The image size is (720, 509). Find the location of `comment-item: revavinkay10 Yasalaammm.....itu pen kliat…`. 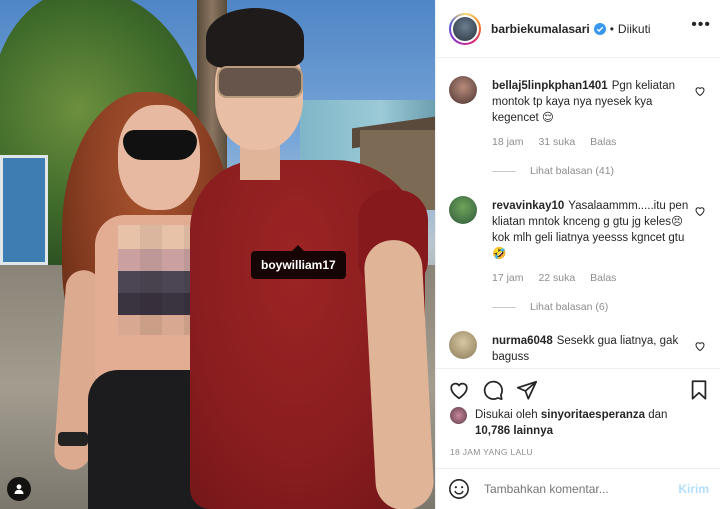

comment-item: revavinkay10 Yasalaammm.....itu pen kliat… is located at coordinates (581, 261).